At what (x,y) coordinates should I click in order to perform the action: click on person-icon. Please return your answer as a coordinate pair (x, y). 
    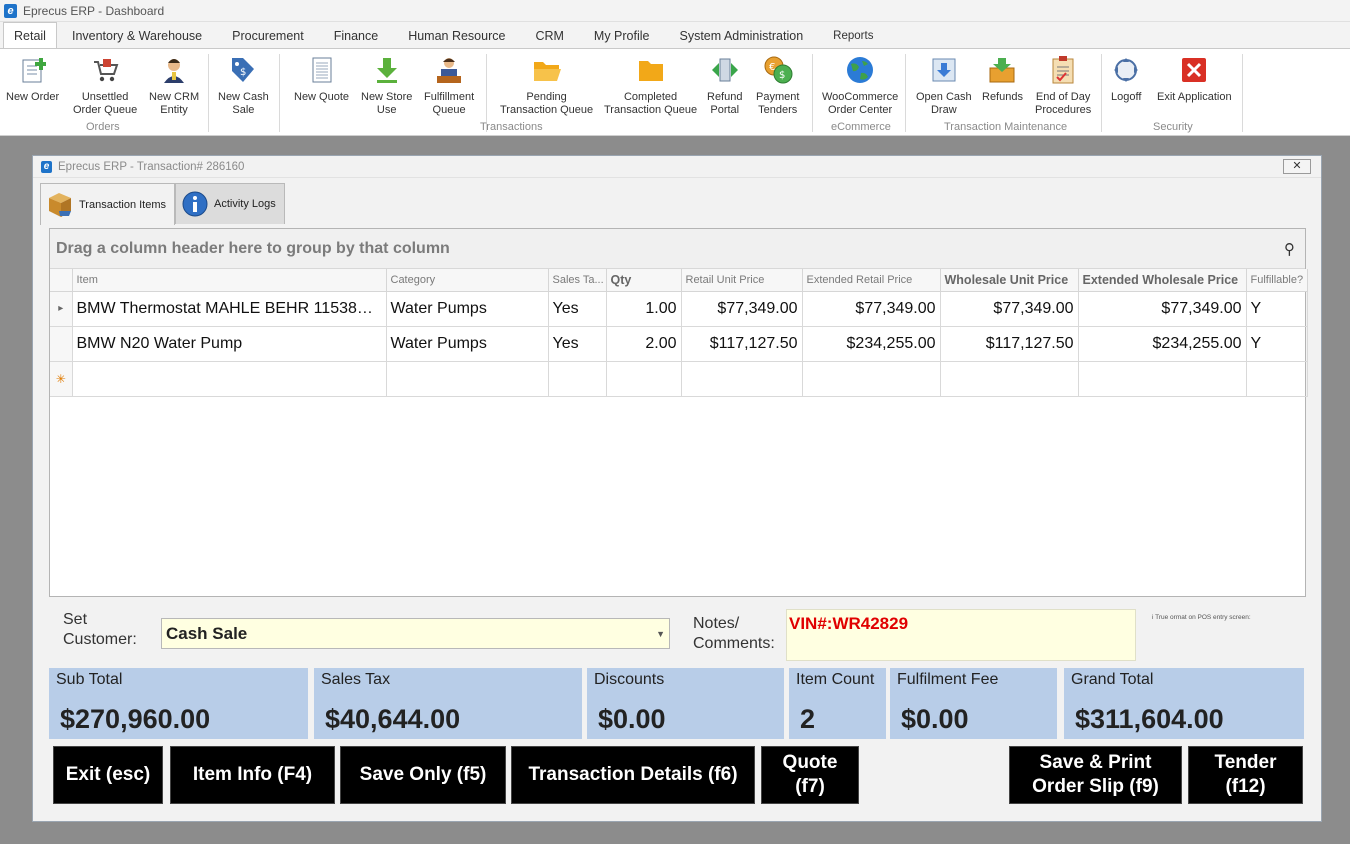
    Looking at the image, I should click on (174, 70).